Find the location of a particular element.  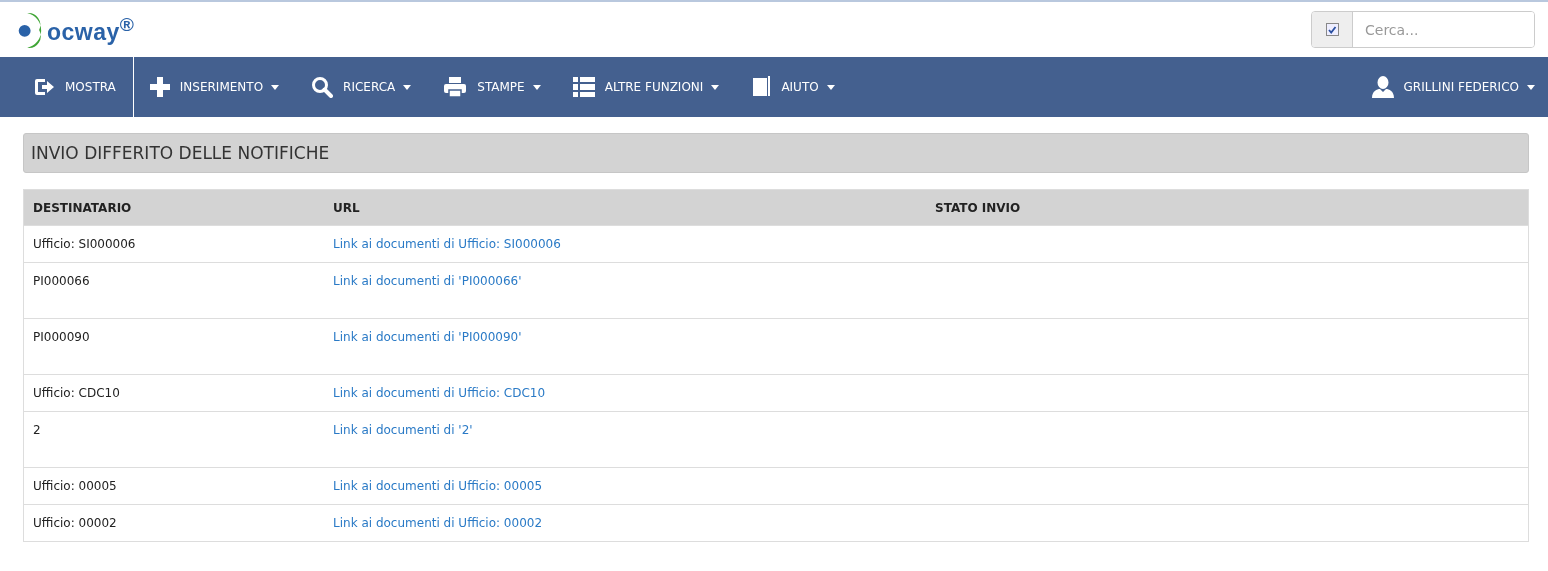

exit-icon is located at coordinates (44, 87).